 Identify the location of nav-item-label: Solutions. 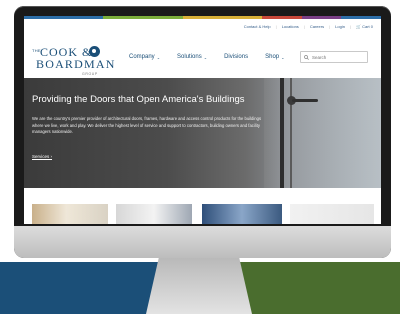
(189, 57).